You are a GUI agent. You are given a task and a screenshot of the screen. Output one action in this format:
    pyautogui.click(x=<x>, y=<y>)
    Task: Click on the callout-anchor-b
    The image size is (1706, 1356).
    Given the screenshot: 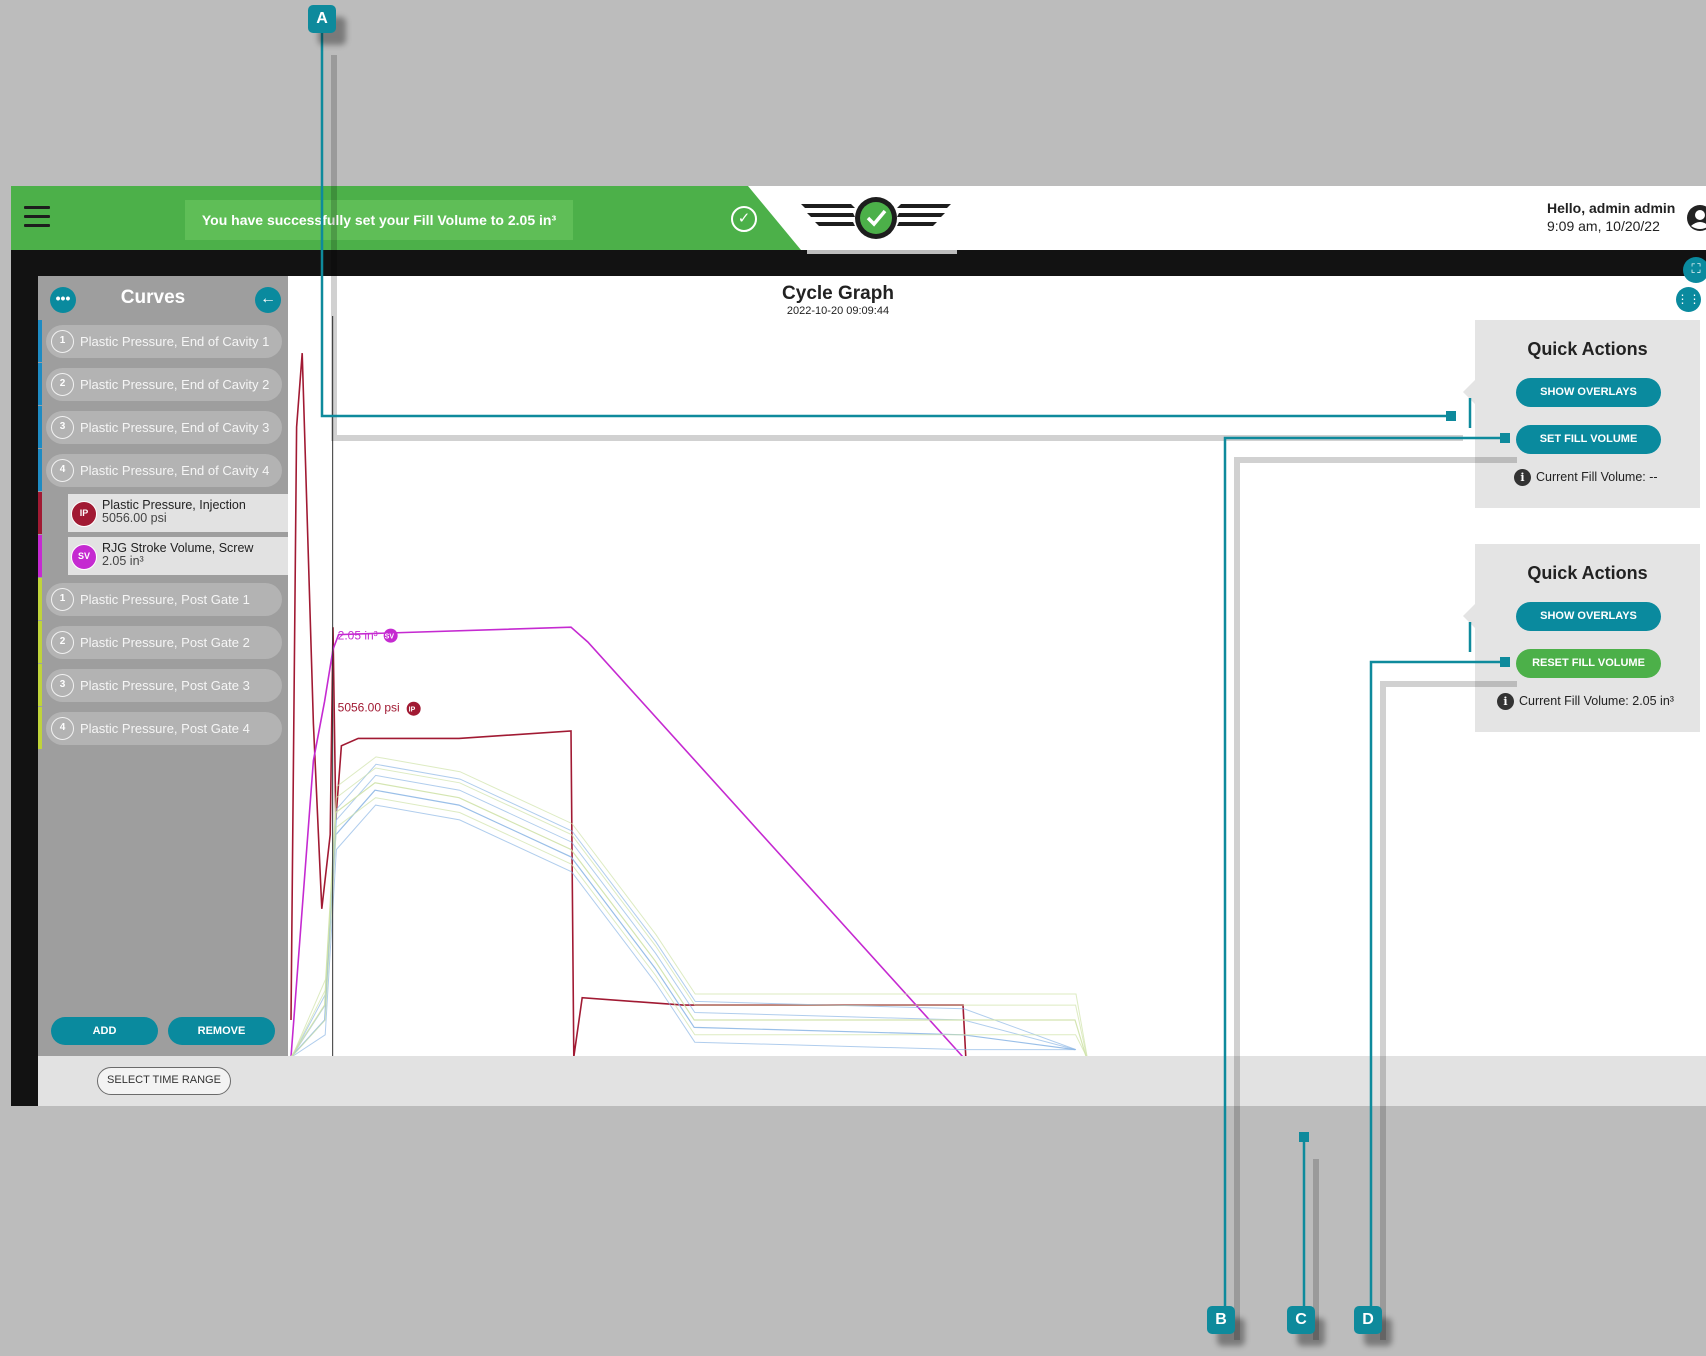 What is the action you would take?
    pyautogui.click(x=1505, y=438)
    